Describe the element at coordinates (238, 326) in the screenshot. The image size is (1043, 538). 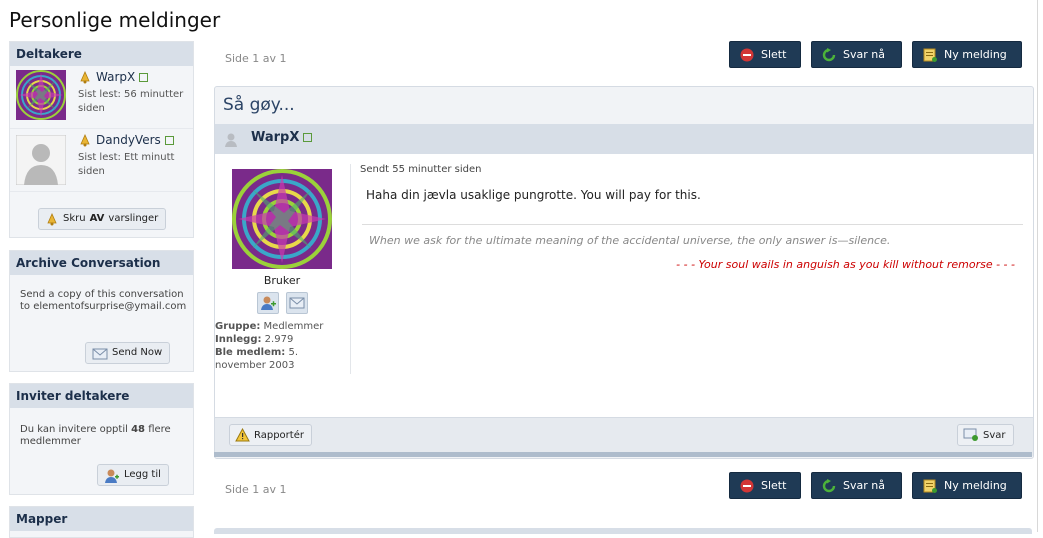
I see `group-label: Gruppe:` at that location.